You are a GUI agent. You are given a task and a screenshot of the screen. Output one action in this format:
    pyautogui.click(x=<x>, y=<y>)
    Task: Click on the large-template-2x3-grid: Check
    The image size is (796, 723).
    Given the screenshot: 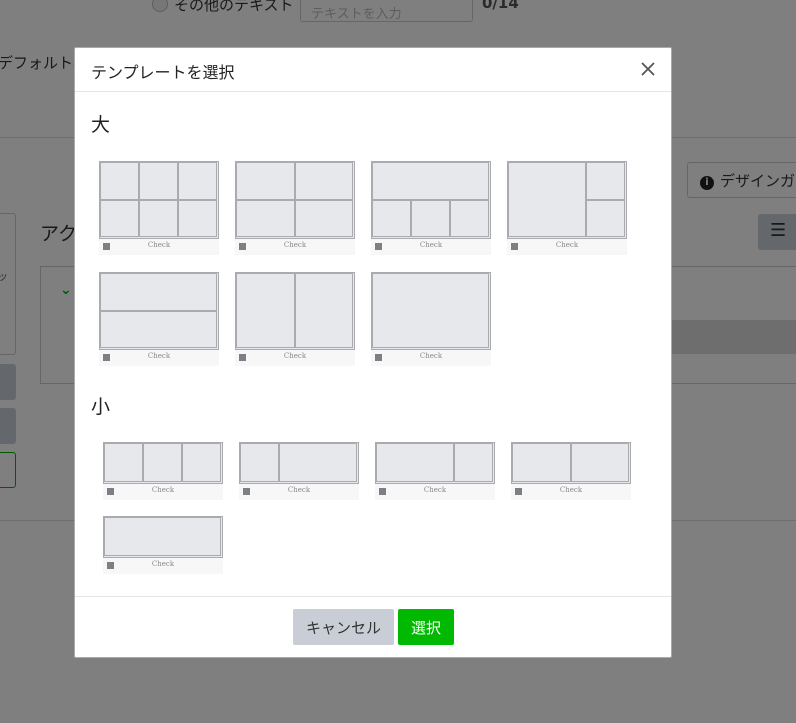 What is the action you would take?
    pyautogui.click(x=159, y=209)
    